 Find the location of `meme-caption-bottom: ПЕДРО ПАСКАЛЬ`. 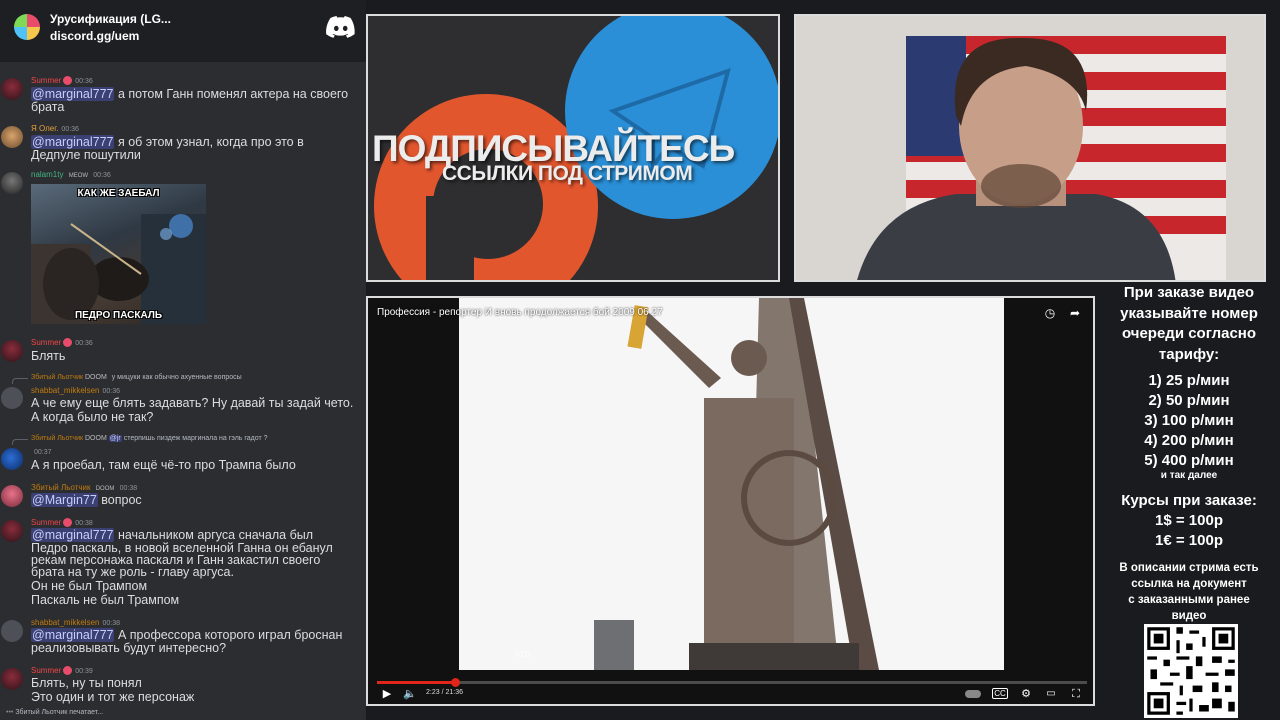

meme-caption-bottom: ПЕДРО ПАСКАЛЬ is located at coordinates (118, 315).